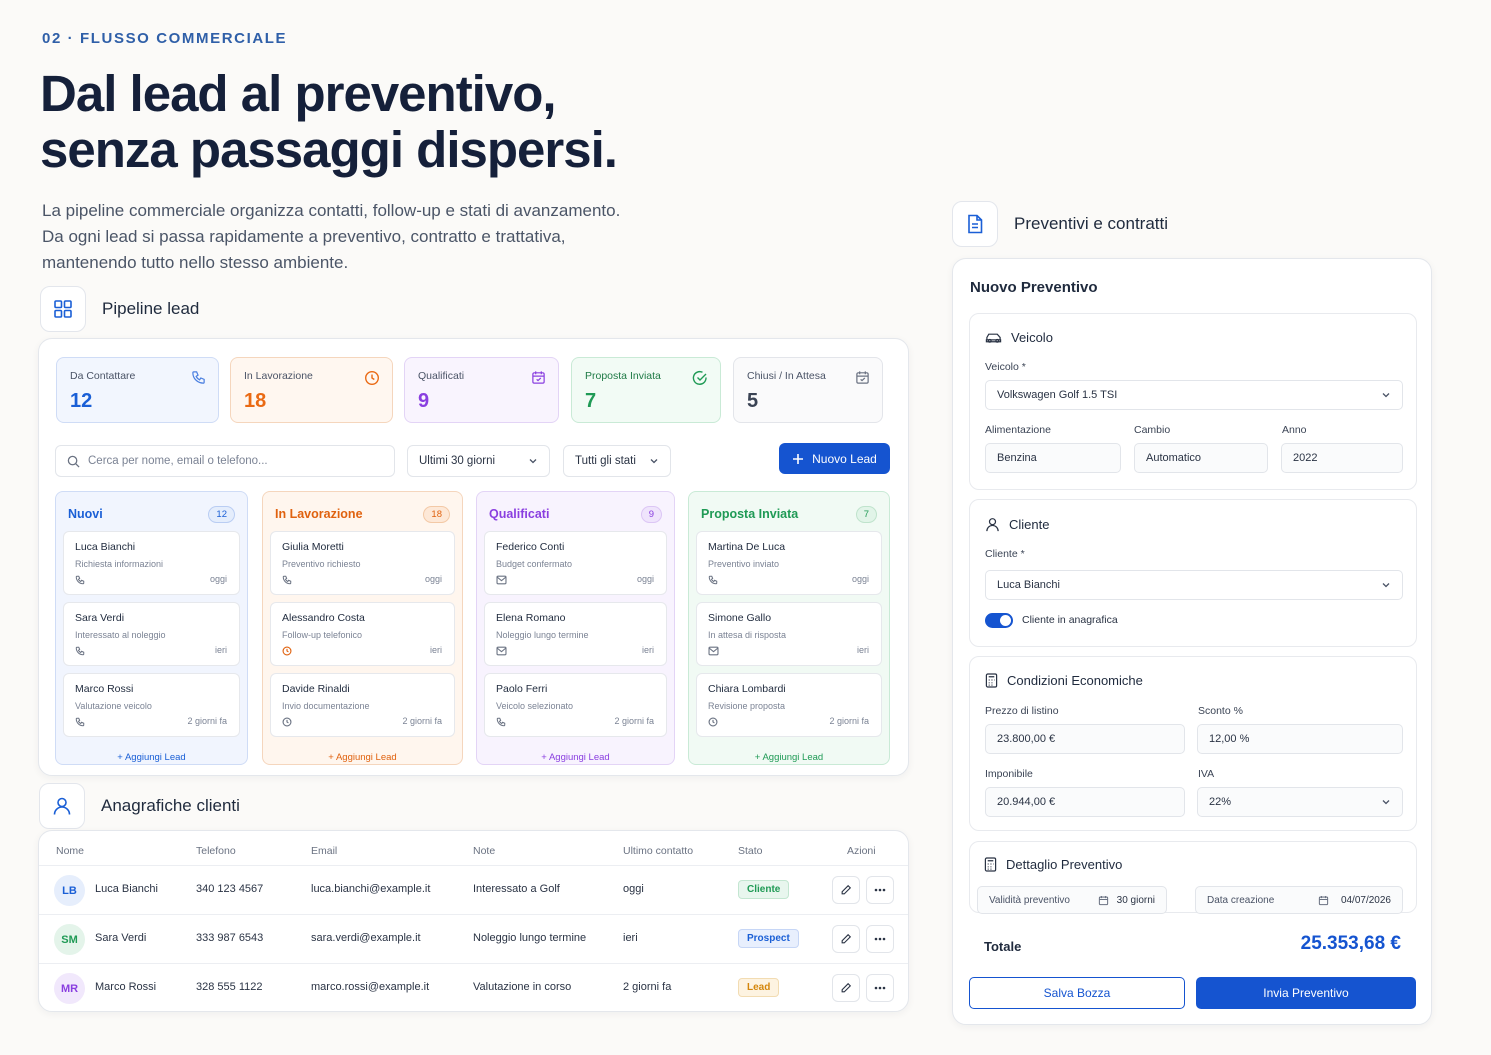  I want to click on client-value: Luca Bianchi, so click(1028, 585).